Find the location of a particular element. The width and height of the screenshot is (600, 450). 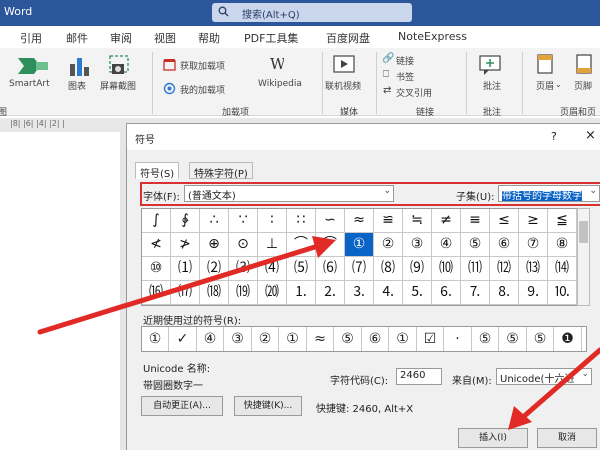

symbol-cell: ⒄ is located at coordinates (185, 293).